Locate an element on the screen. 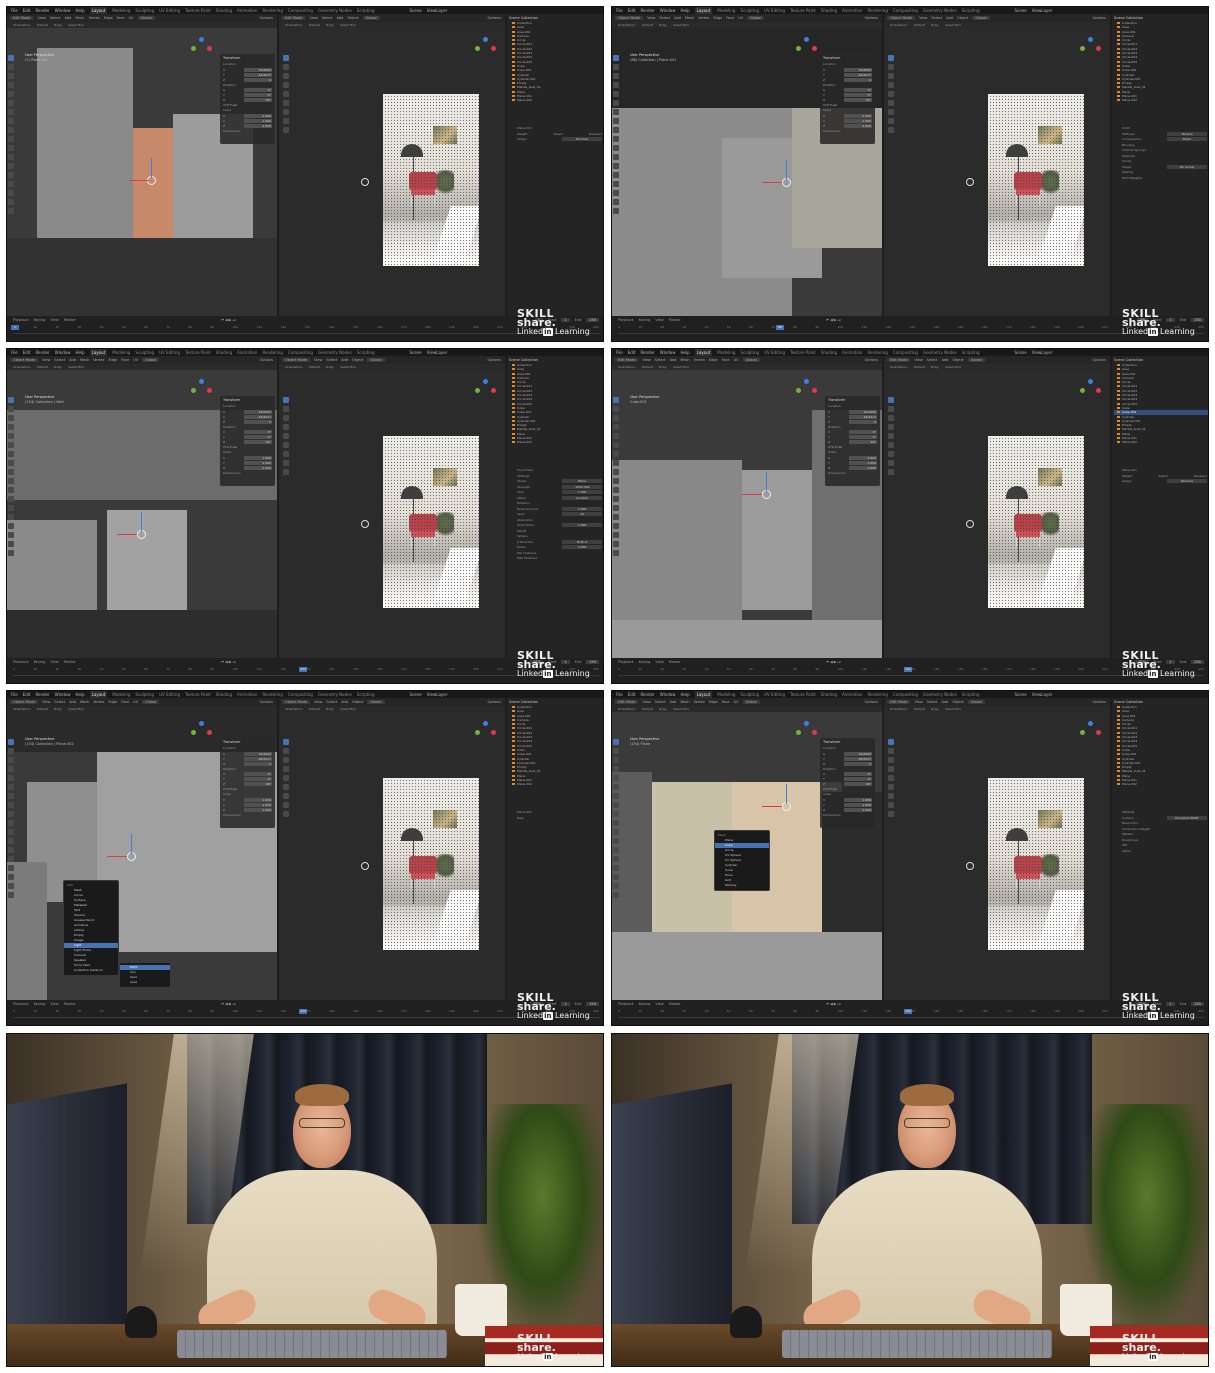  tab-modeling: Modeling is located at coordinates (121, 352).